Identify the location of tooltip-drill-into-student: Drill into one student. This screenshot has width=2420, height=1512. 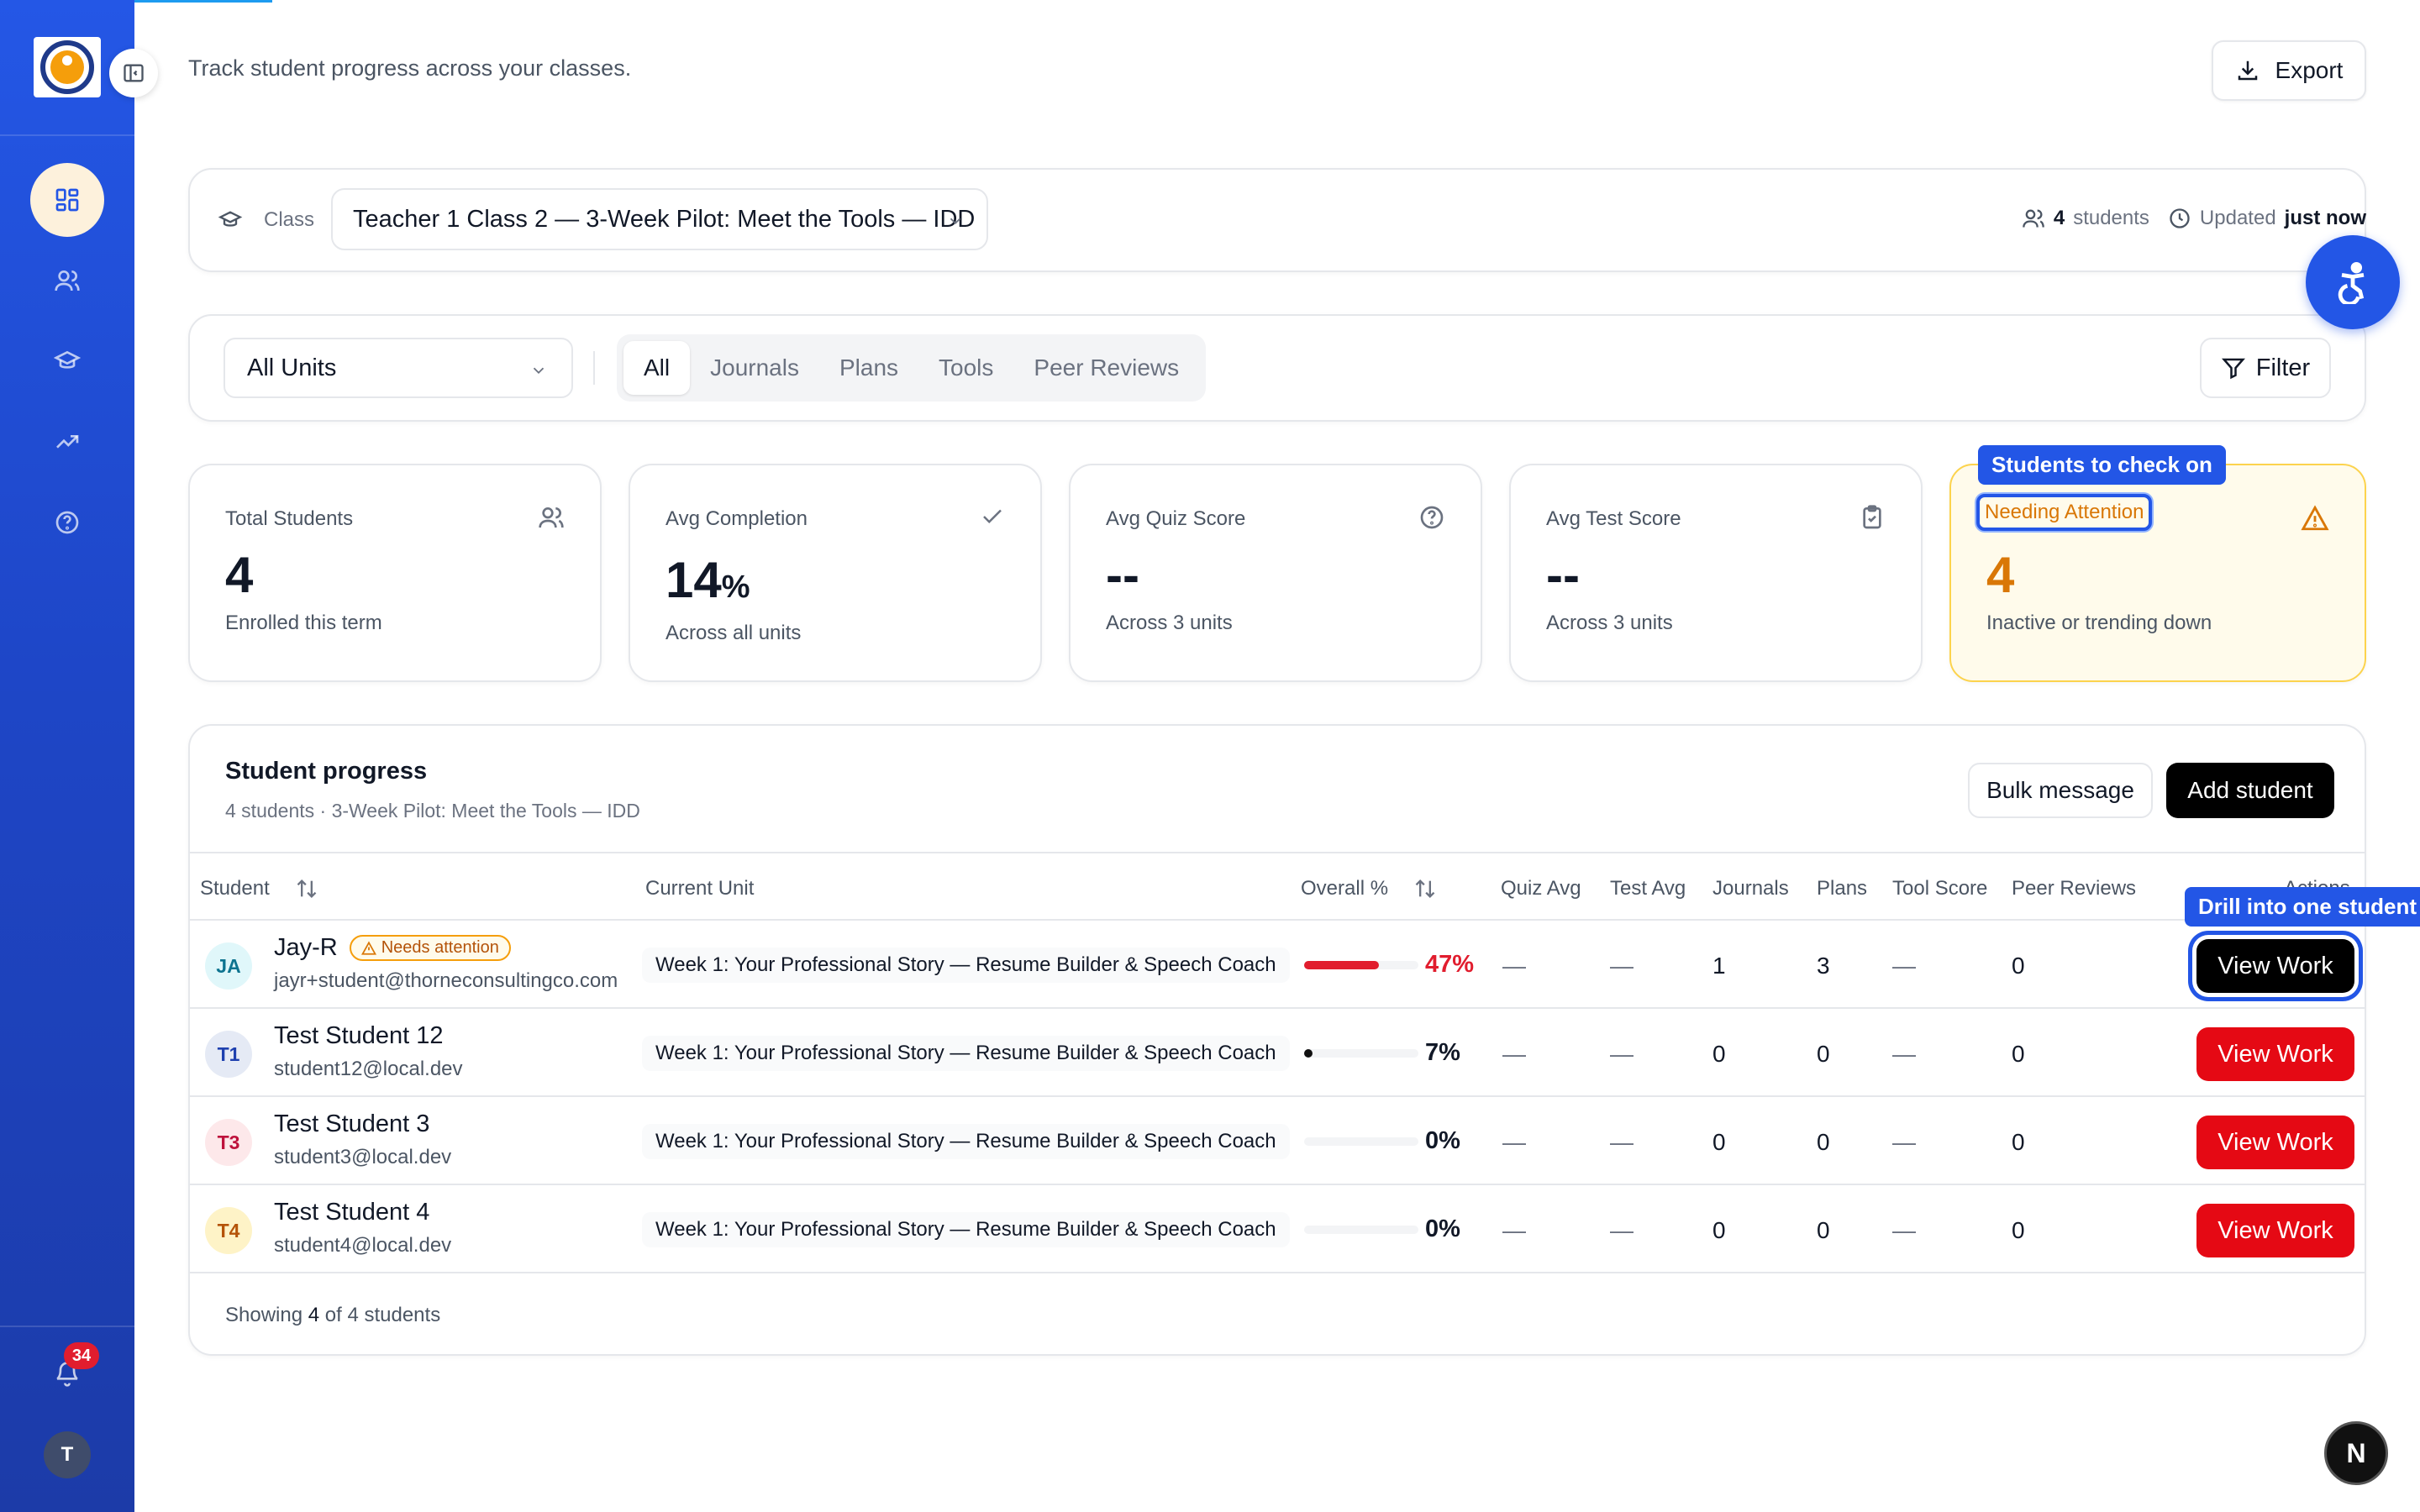
(2302, 907).